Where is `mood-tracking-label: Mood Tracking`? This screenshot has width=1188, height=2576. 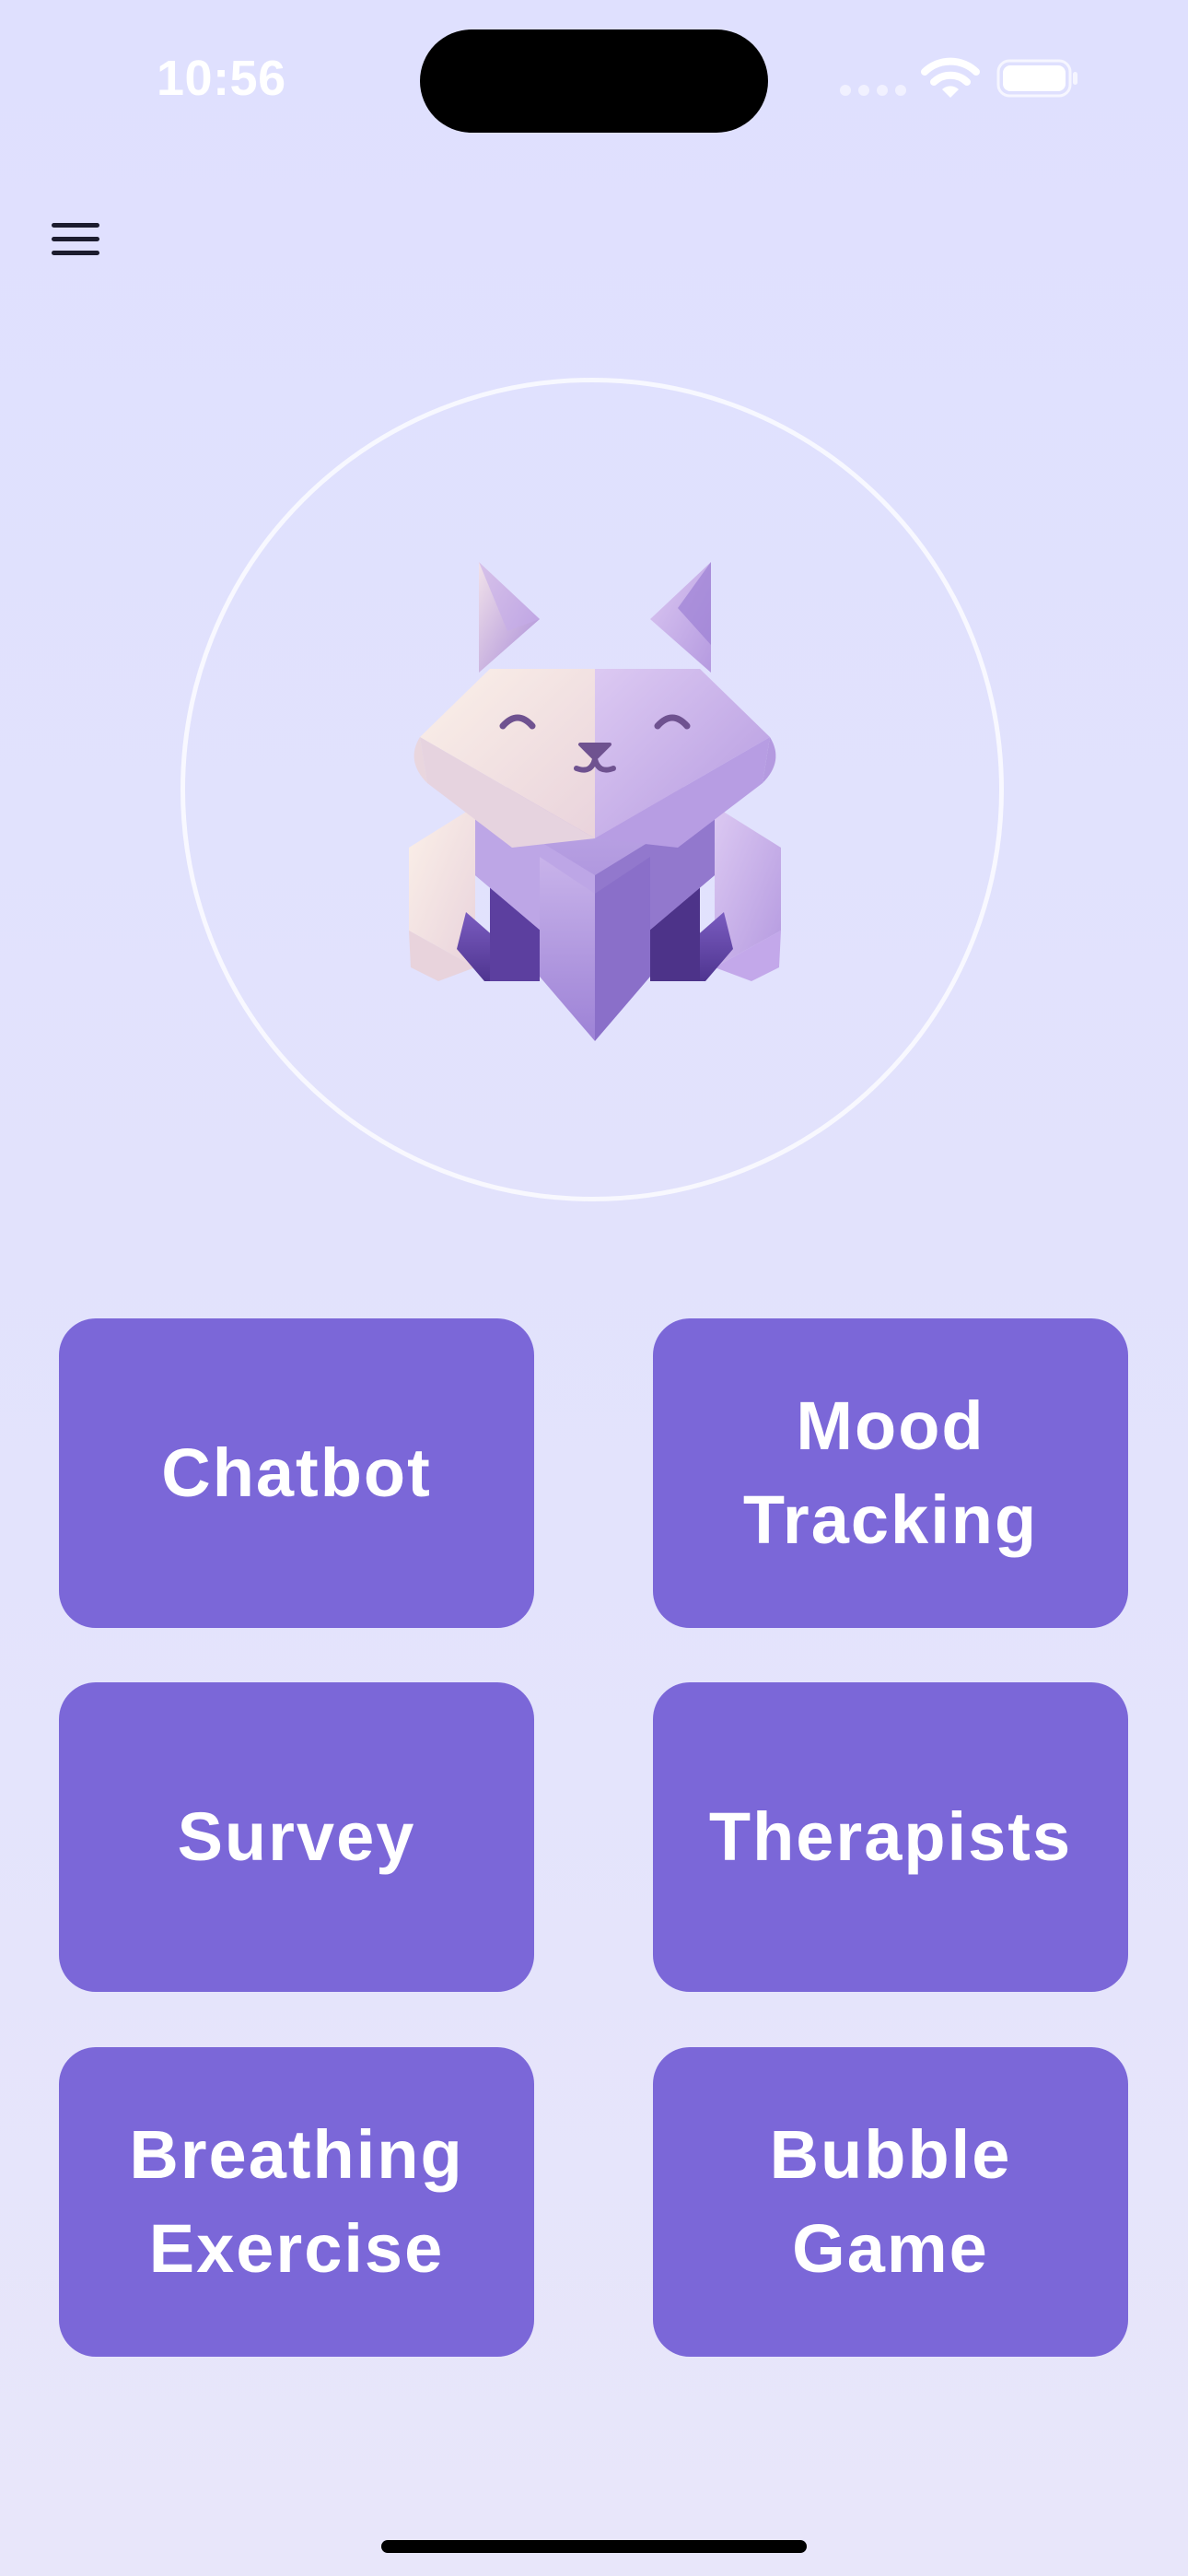 mood-tracking-label: Mood Tracking is located at coordinates (890, 1473).